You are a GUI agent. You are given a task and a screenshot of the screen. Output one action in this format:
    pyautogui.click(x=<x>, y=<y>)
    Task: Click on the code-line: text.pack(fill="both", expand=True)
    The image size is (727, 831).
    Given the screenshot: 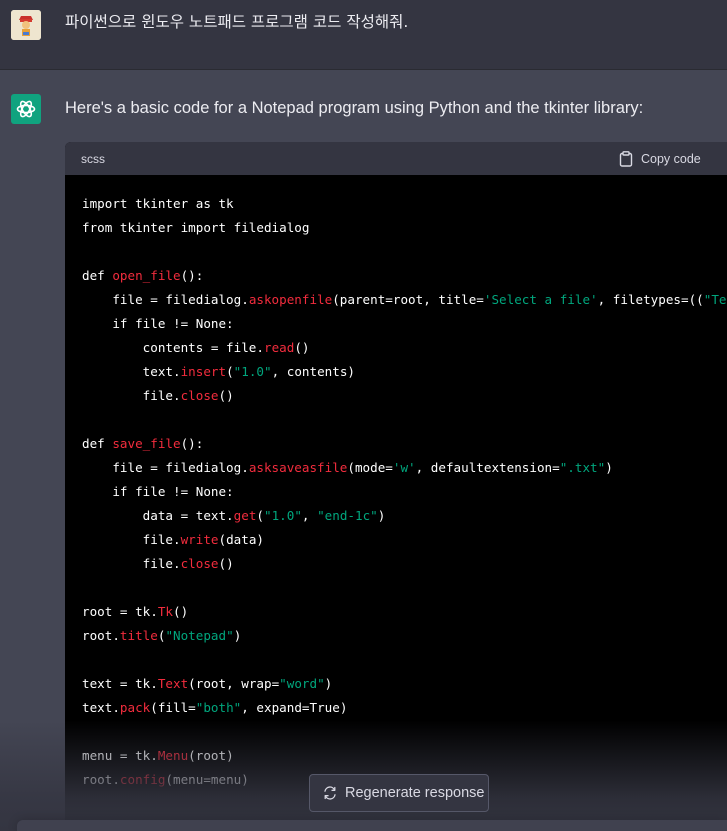 What is the action you would take?
    pyautogui.click(x=214, y=708)
    